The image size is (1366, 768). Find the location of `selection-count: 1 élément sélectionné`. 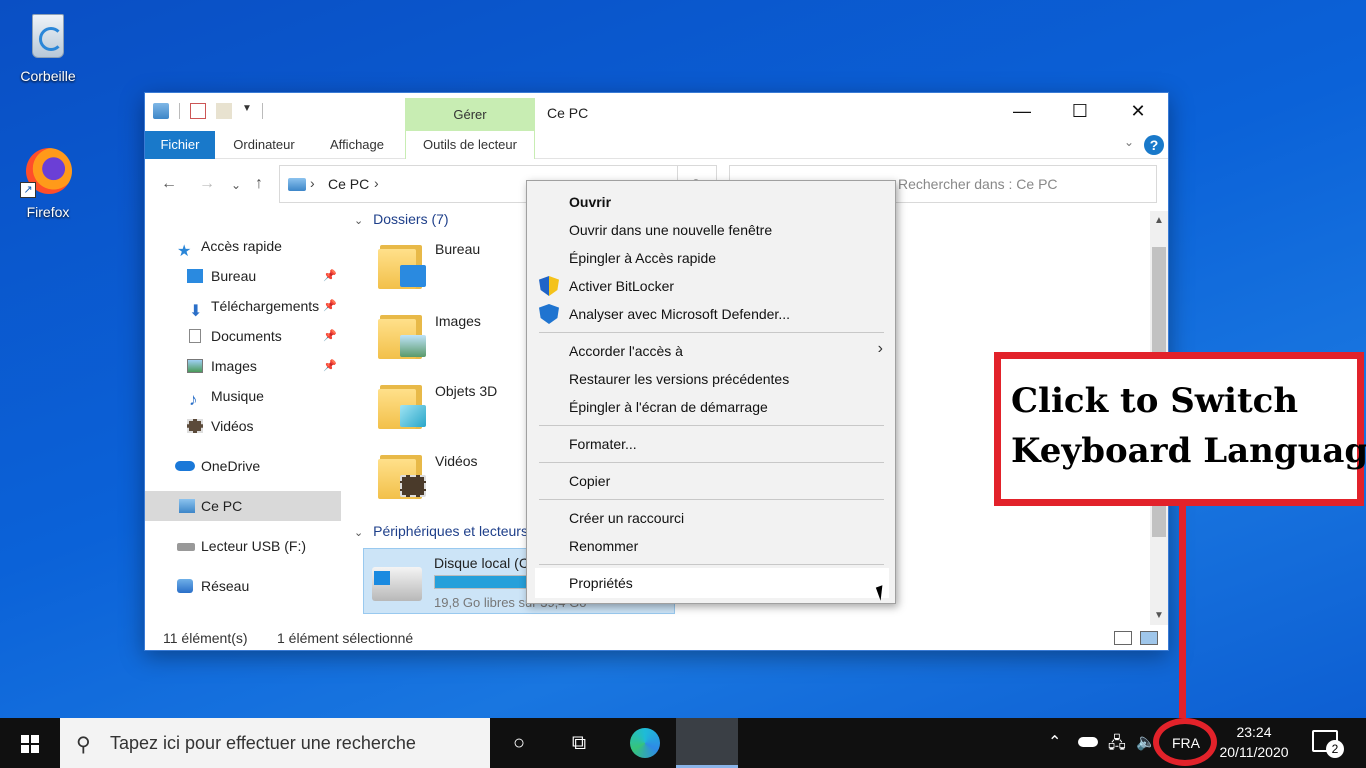

selection-count: 1 élément sélectionné is located at coordinates (345, 638).